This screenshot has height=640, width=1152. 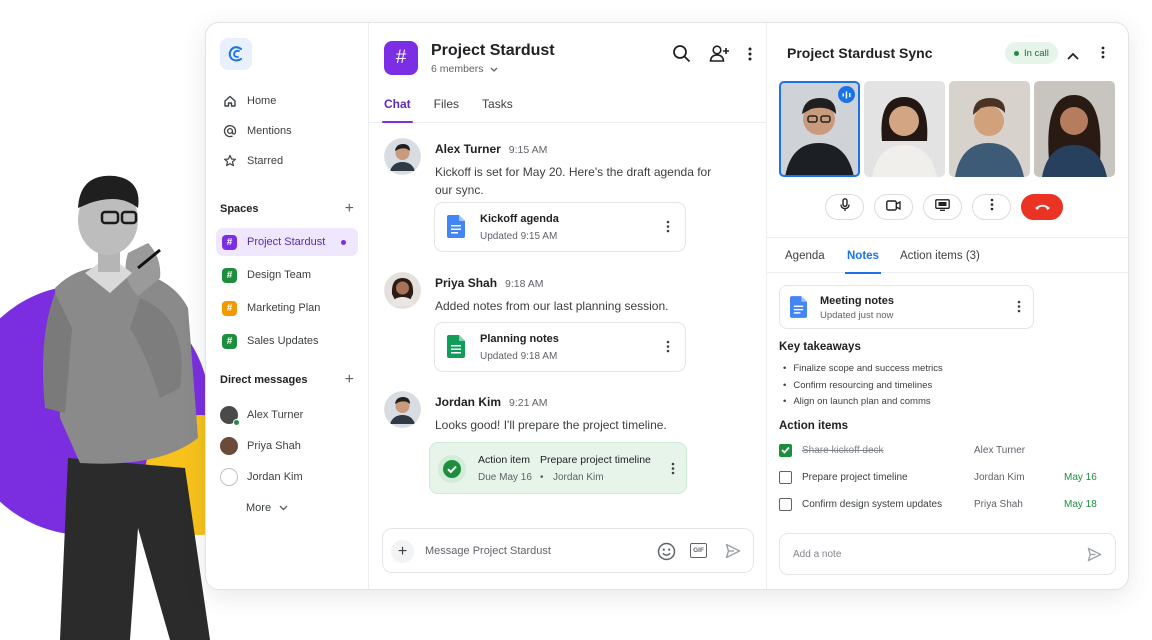 What do you see at coordinates (991, 207) in the screenshot?
I see `more-options-button` at bounding box center [991, 207].